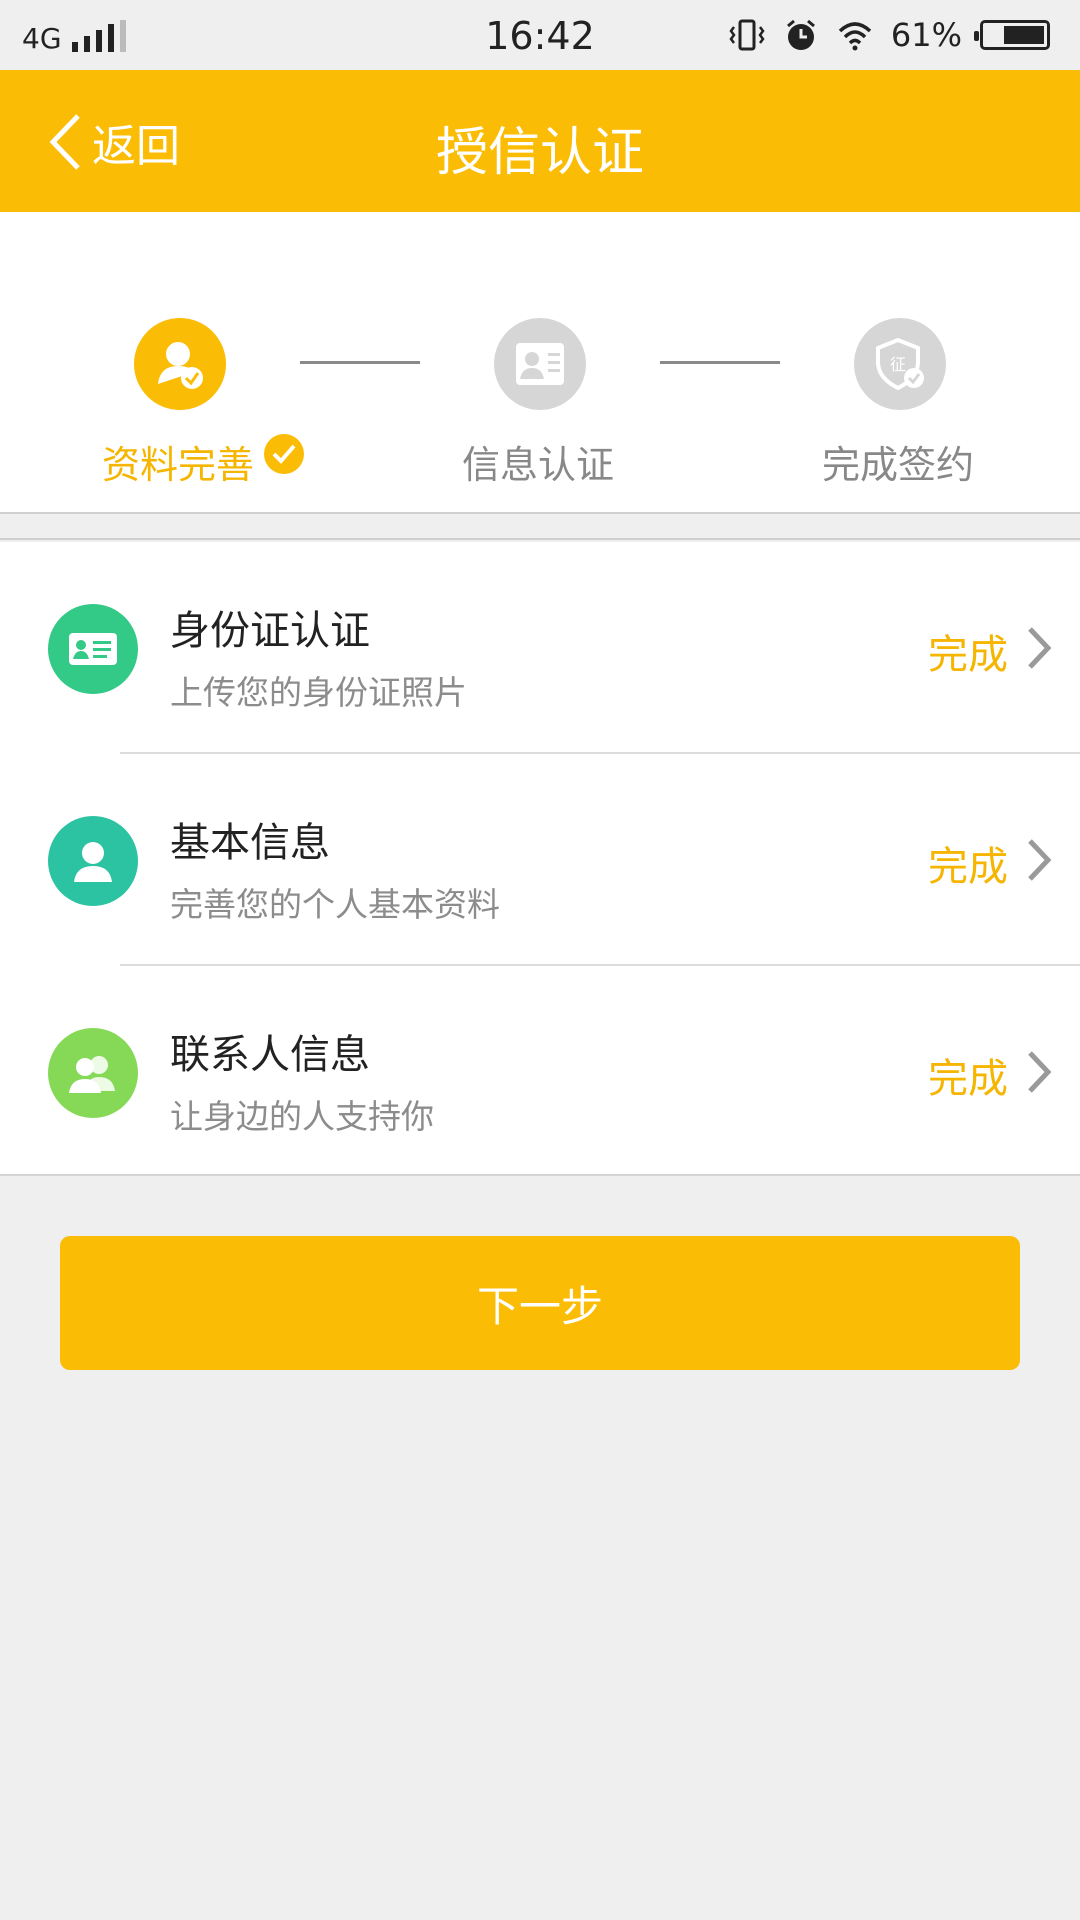 This screenshot has width=1080, height=1920. I want to click on step-2-label: 信息认证, so click(538, 465).